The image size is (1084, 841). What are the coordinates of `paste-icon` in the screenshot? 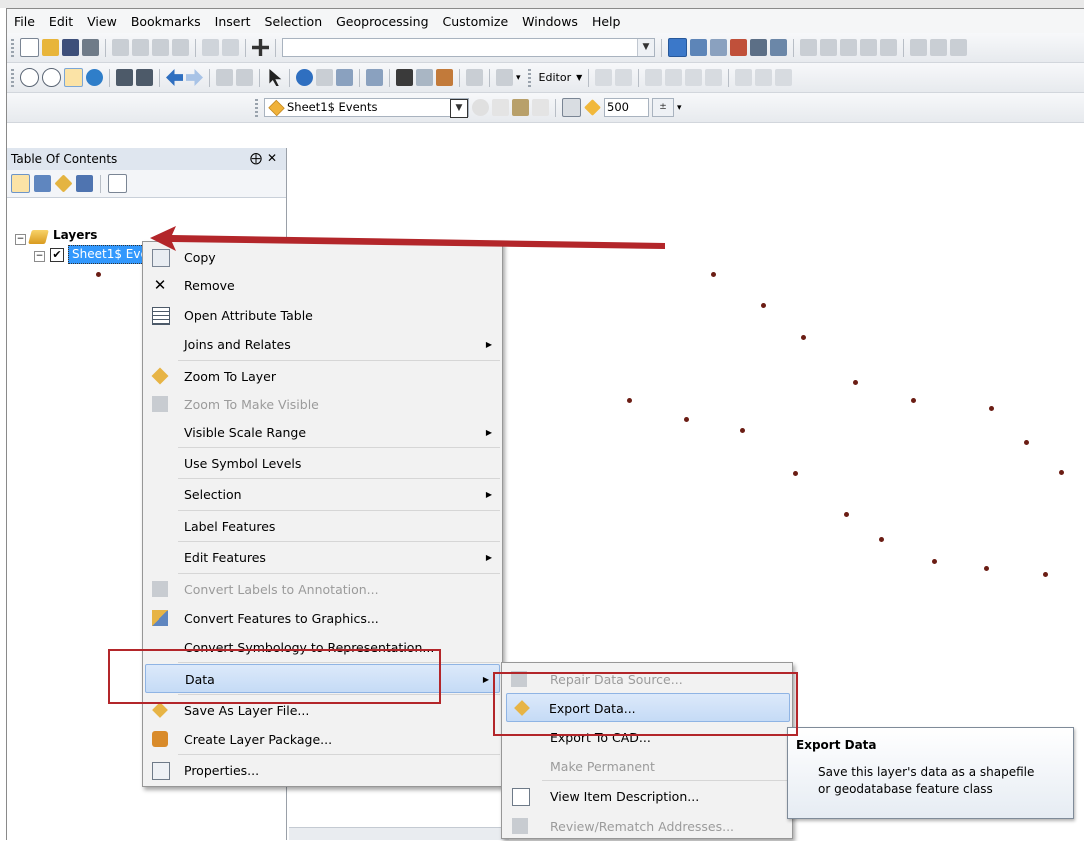 It's located at (160, 47).